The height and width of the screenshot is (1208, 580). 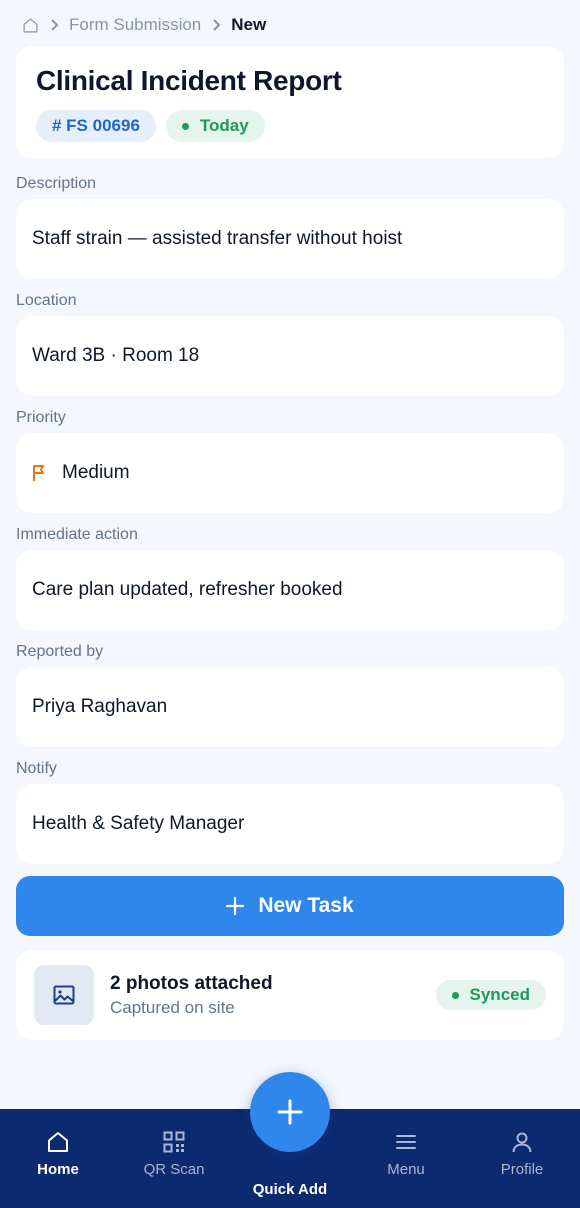 I want to click on synced-label: Synced, so click(x=499, y=994).